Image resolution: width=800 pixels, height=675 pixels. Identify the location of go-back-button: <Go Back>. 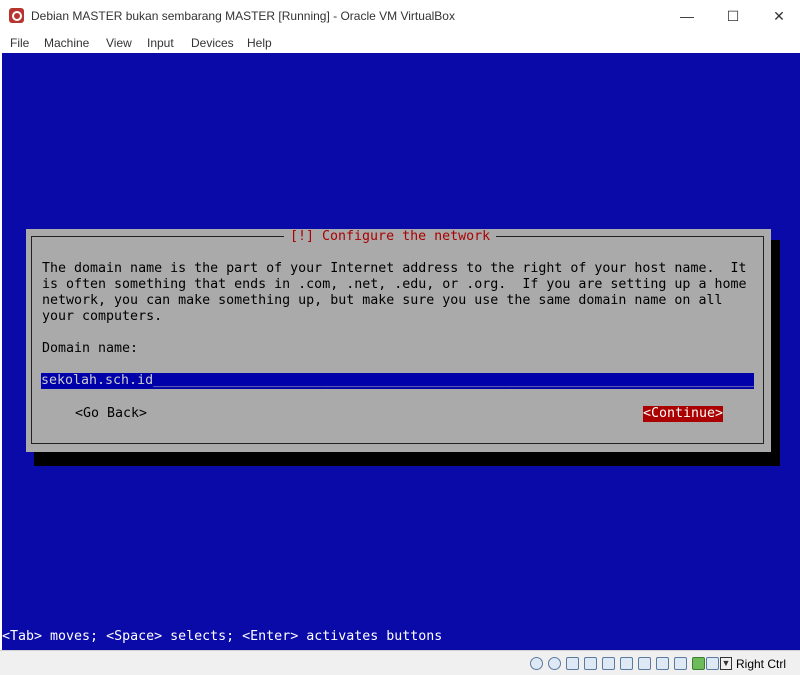
(111, 414).